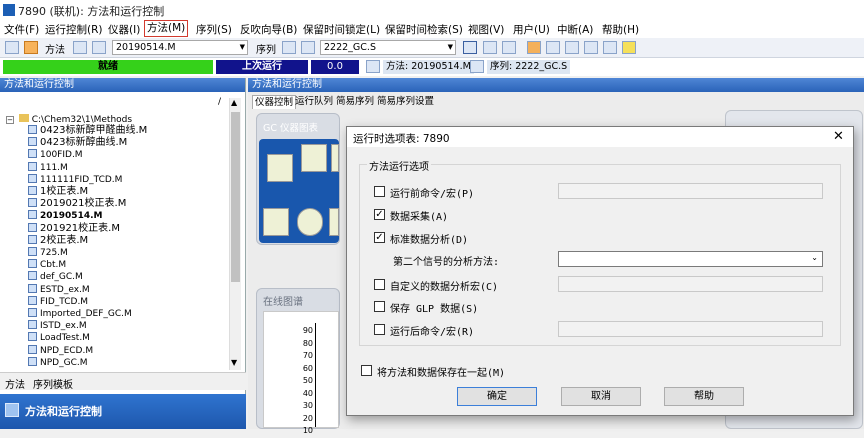  I want to click on ok-button: 确定, so click(497, 396).